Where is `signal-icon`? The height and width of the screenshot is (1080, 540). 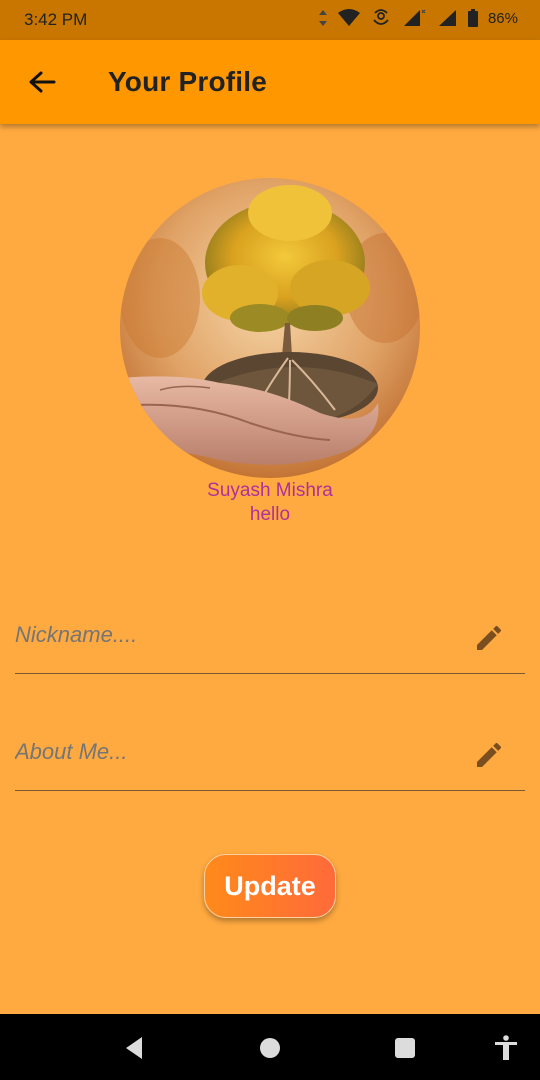 signal-icon is located at coordinates (414, 17).